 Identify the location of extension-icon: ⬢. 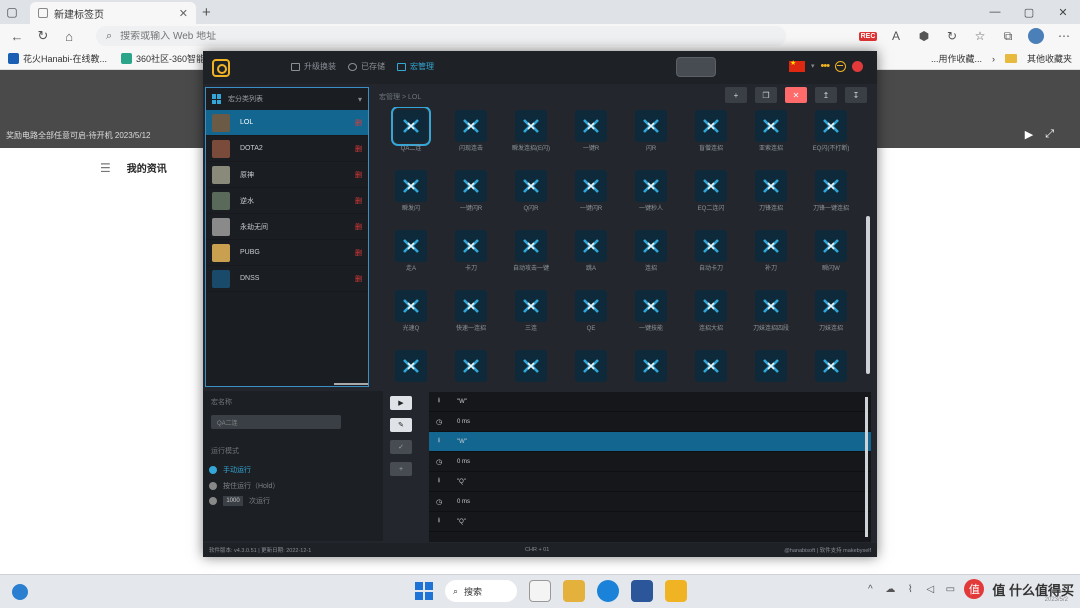
(924, 36).